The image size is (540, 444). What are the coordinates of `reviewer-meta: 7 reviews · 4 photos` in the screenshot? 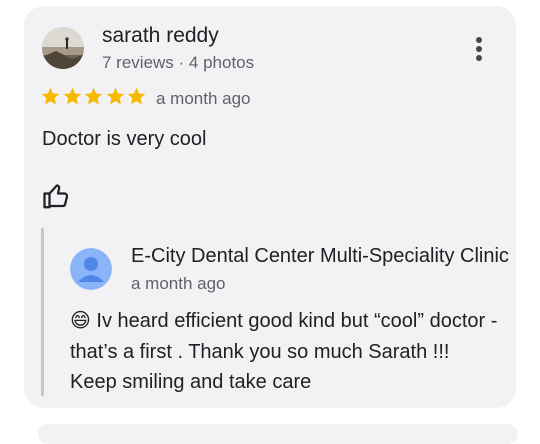 It's located at (178, 62).